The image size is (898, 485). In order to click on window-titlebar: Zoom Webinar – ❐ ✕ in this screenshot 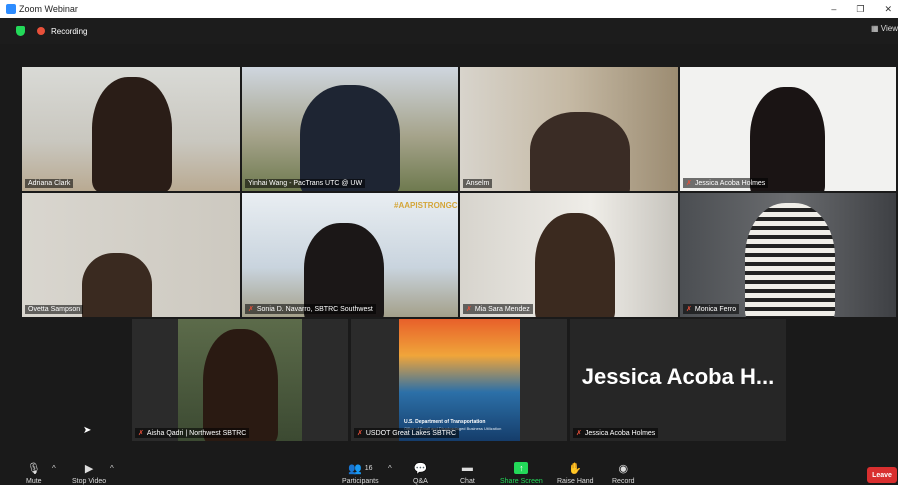, I will do `click(449, 9)`.